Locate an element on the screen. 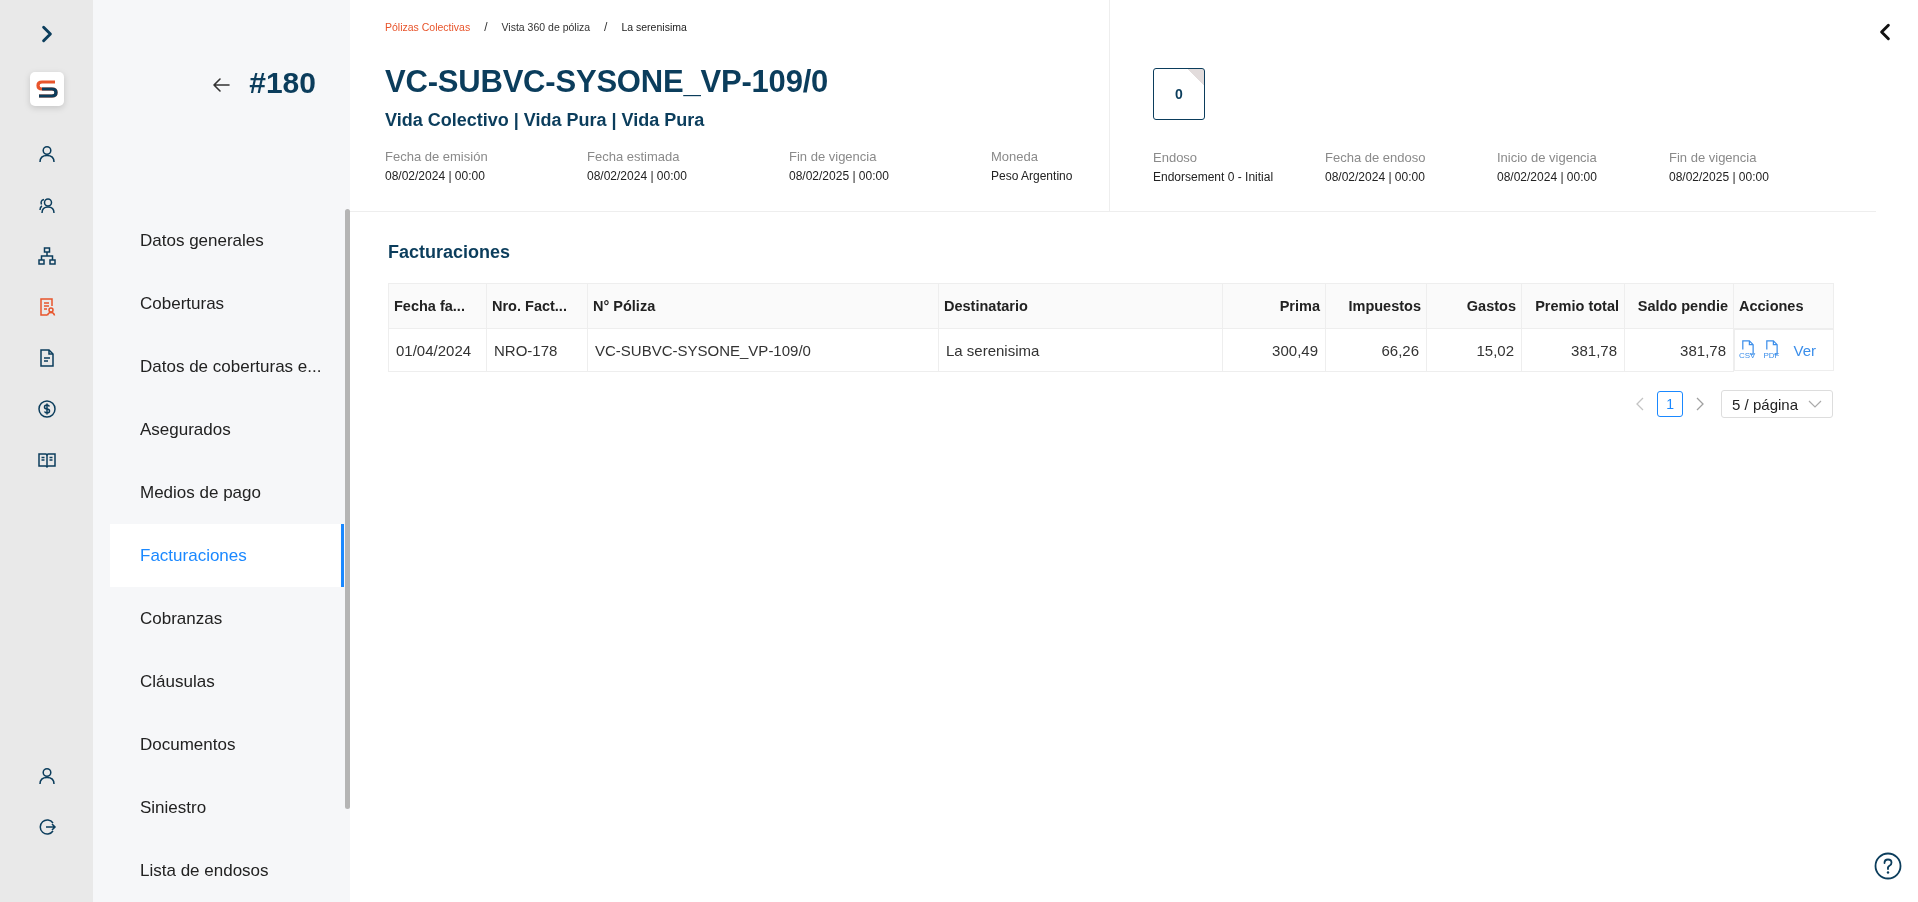 Image resolution: width=1918 pixels, height=902 pixels. field-label: Endoso is located at coordinates (1176, 157).